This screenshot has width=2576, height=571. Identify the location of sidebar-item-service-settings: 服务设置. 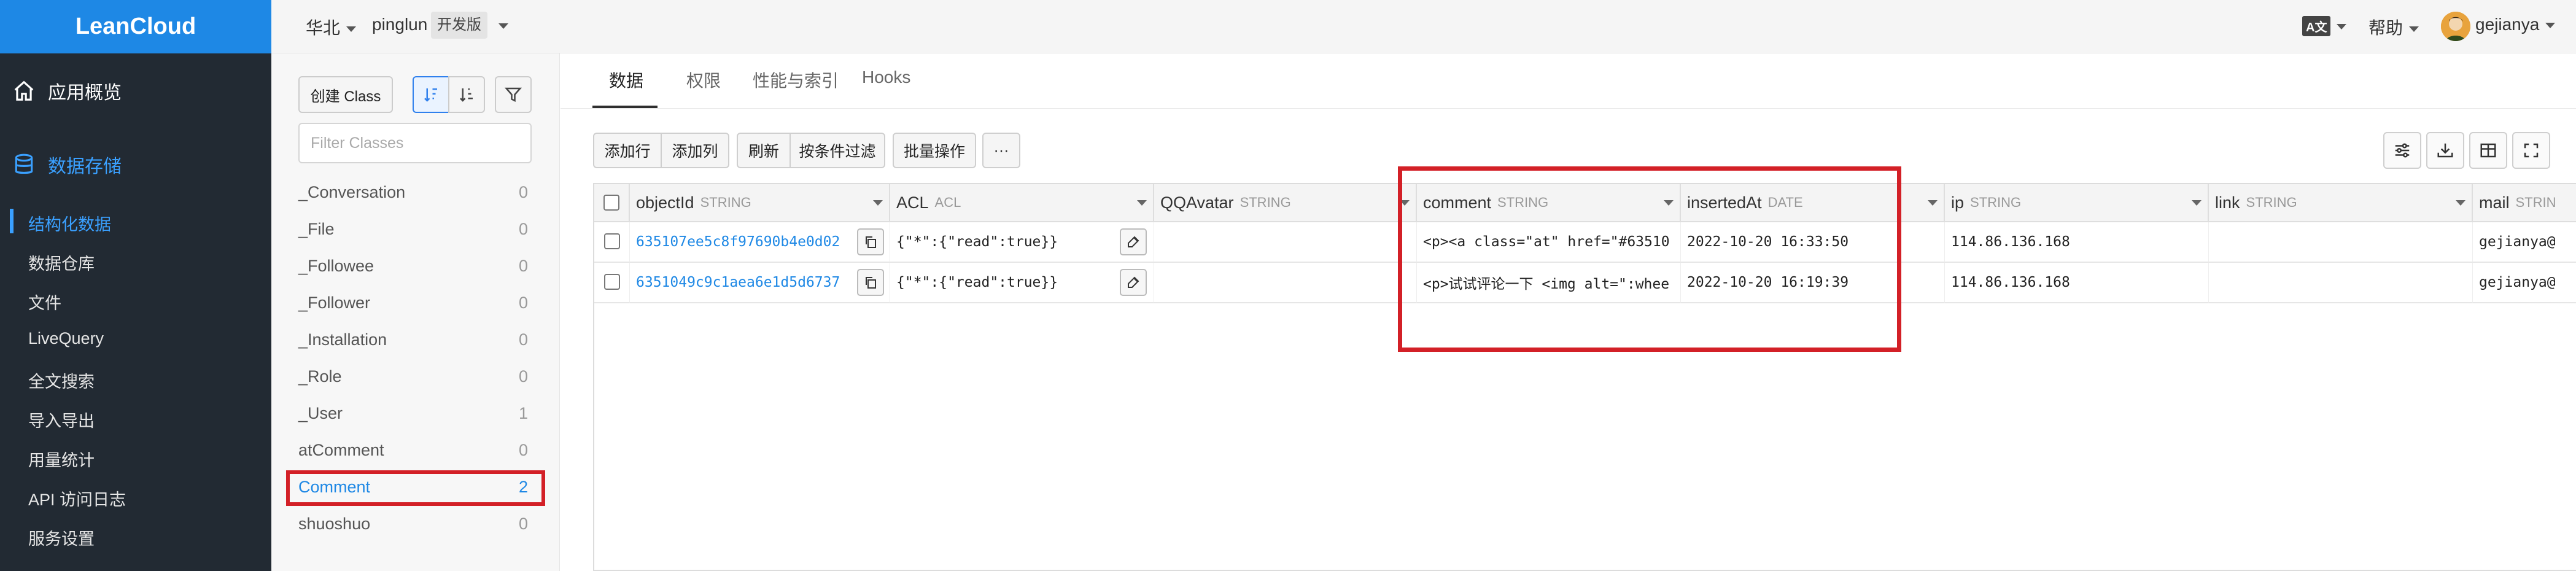
(61, 538).